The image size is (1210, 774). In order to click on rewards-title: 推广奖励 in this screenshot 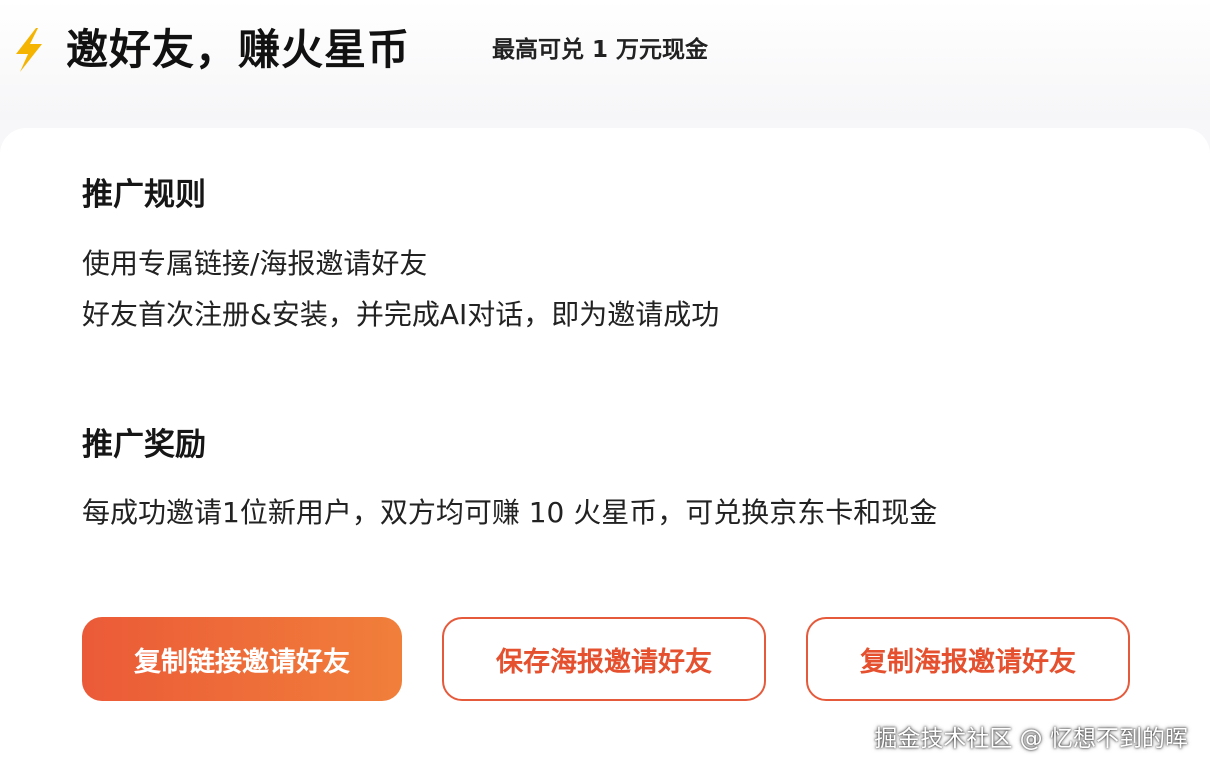, I will do `click(144, 445)`.